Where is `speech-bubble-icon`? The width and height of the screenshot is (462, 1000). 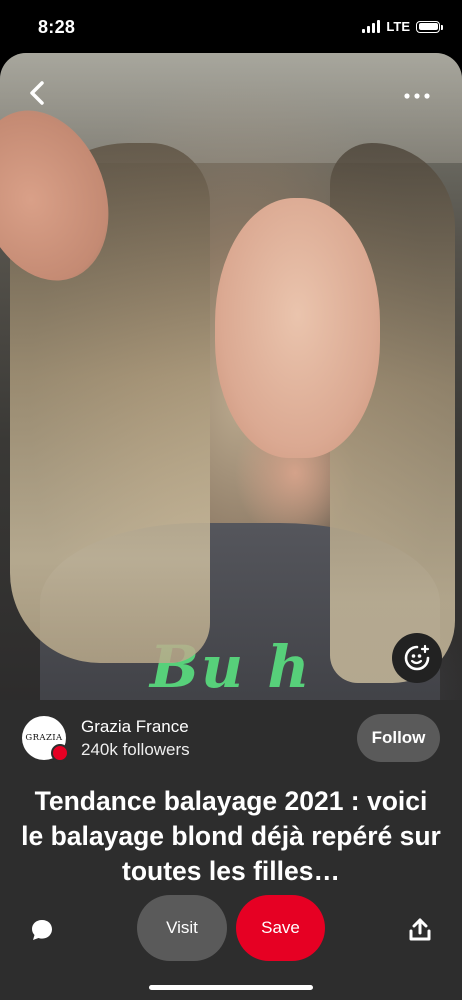 speech-bubble-icon is located at coordinates (42, 930).